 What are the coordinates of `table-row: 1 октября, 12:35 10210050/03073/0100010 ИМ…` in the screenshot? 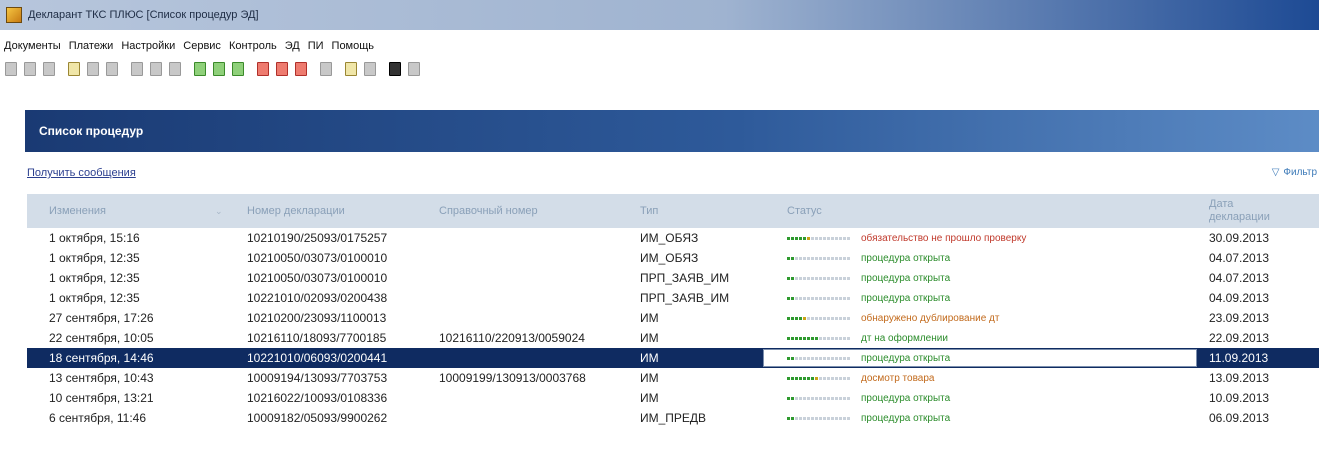 It's located at (673, 258).